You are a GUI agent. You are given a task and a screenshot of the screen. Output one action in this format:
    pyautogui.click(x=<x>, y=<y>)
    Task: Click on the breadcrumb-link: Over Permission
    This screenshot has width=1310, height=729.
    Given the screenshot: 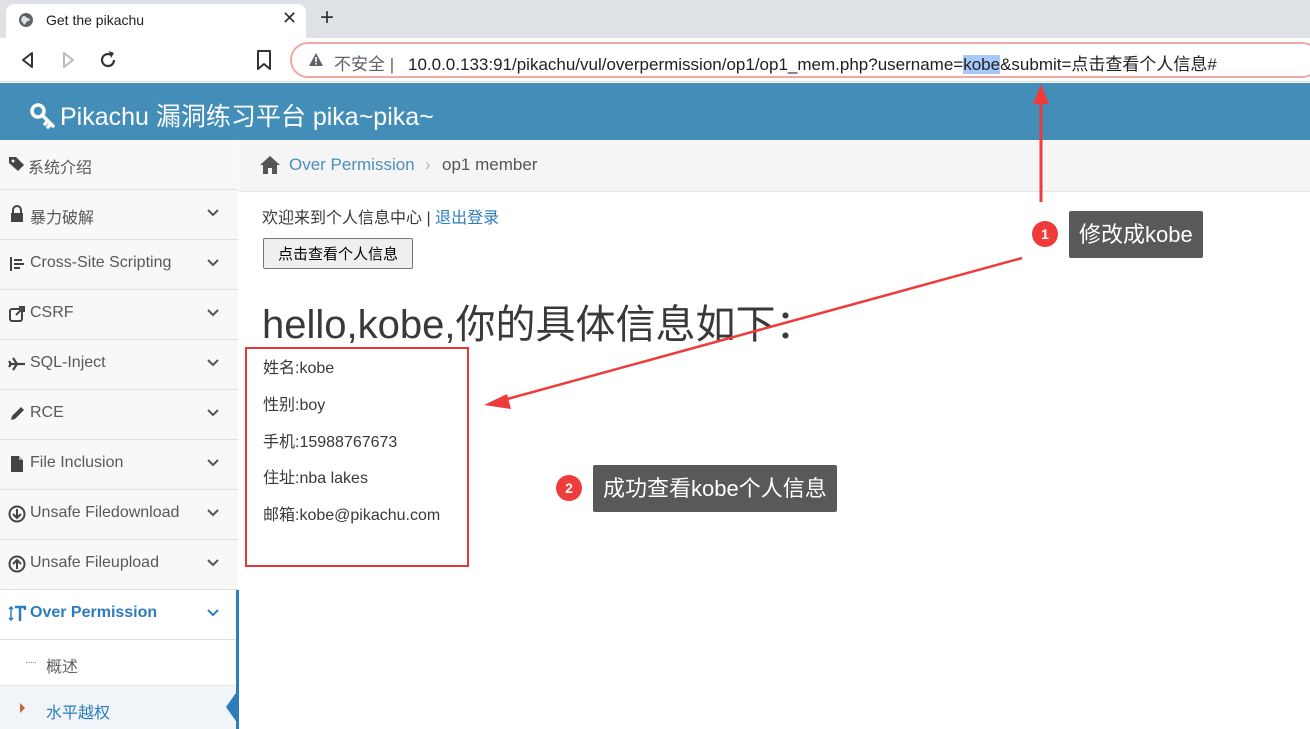 What is the action you would take?
    pyautogui.click(x=352, y=165)
    